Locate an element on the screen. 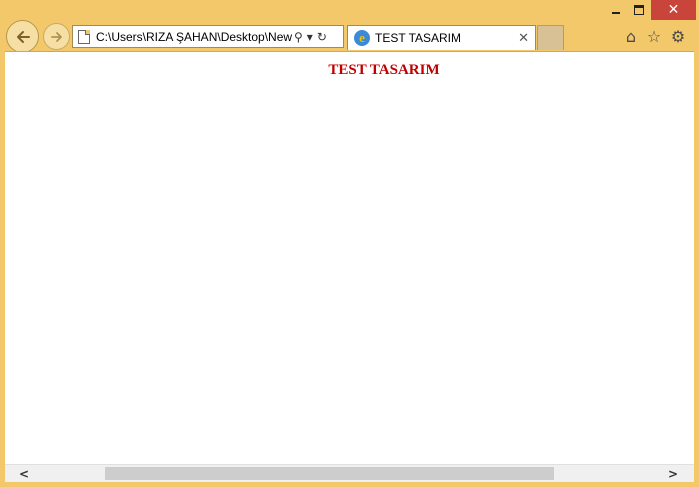  tab-title: TEST TASARIM is located at coordinates (418, 38).